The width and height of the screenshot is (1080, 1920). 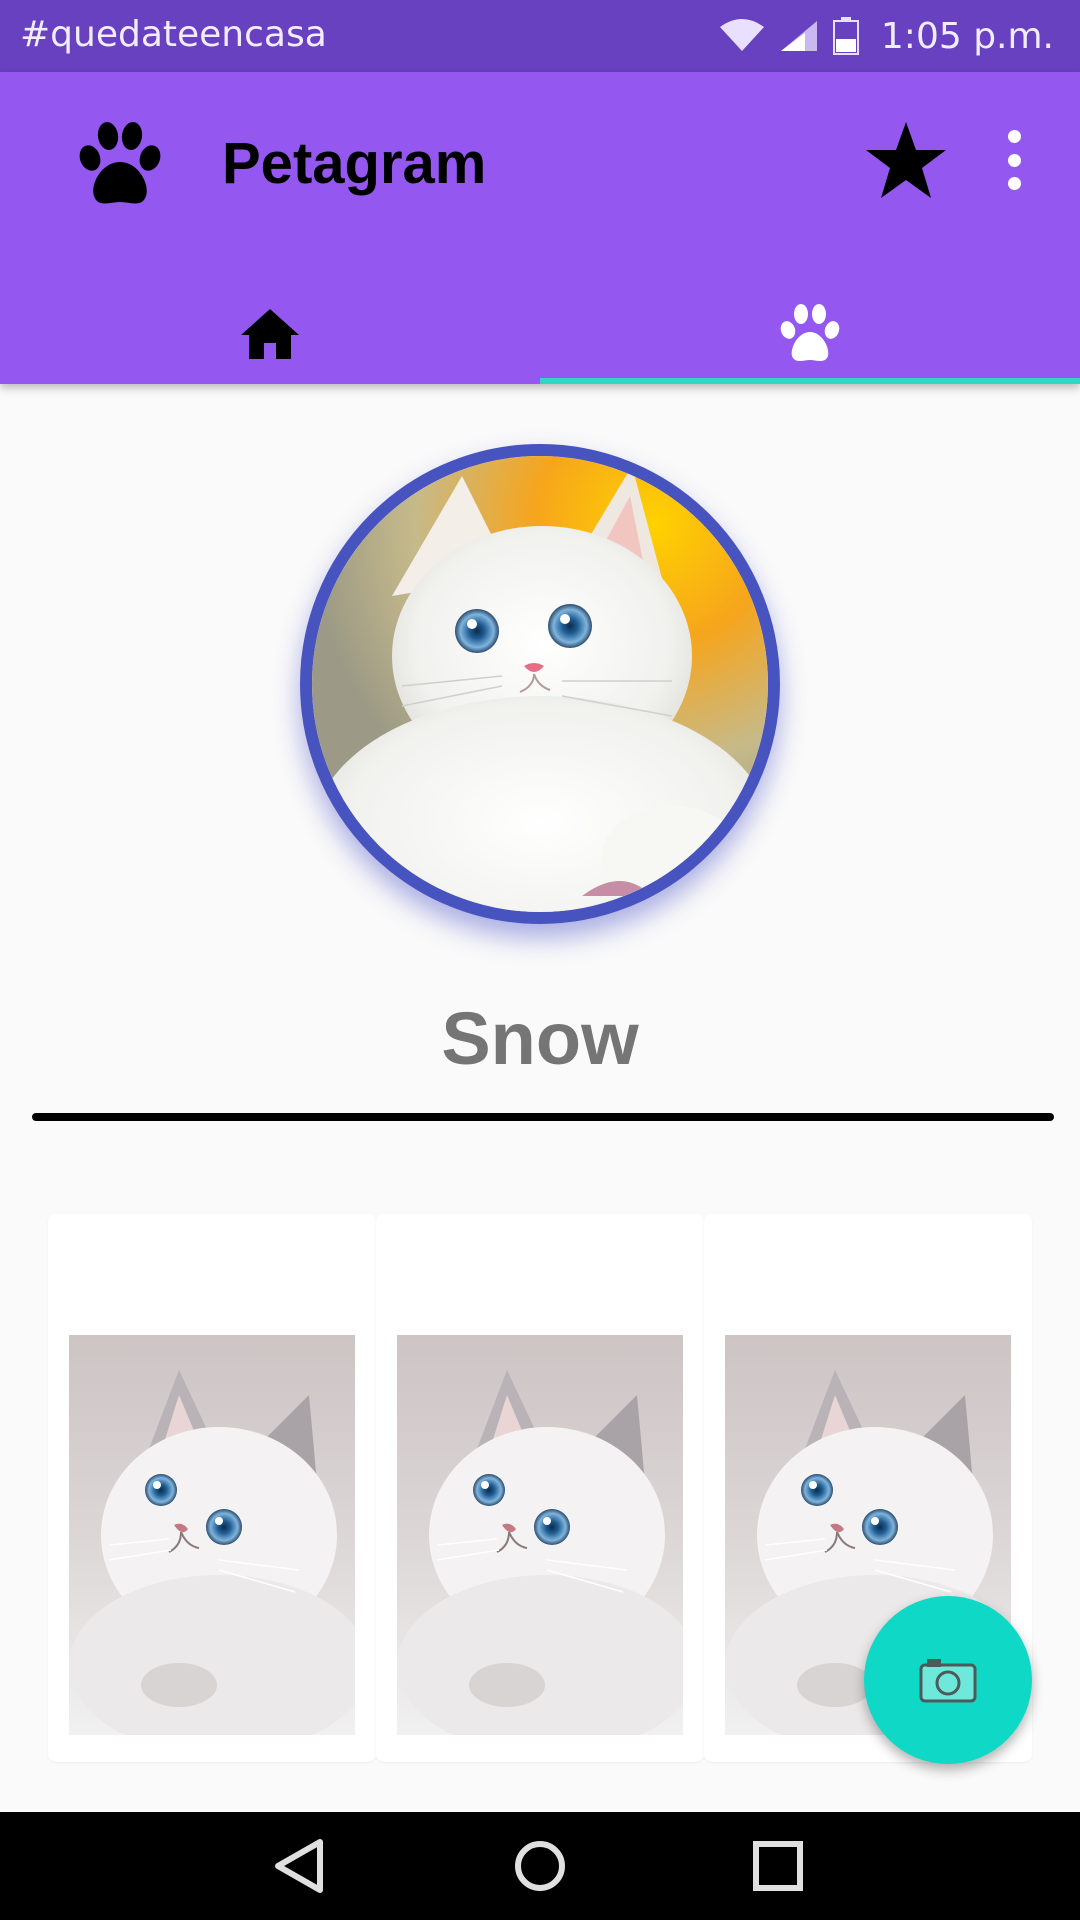 I want to click on pet-name: Snow, so click(x=540, y=1038).